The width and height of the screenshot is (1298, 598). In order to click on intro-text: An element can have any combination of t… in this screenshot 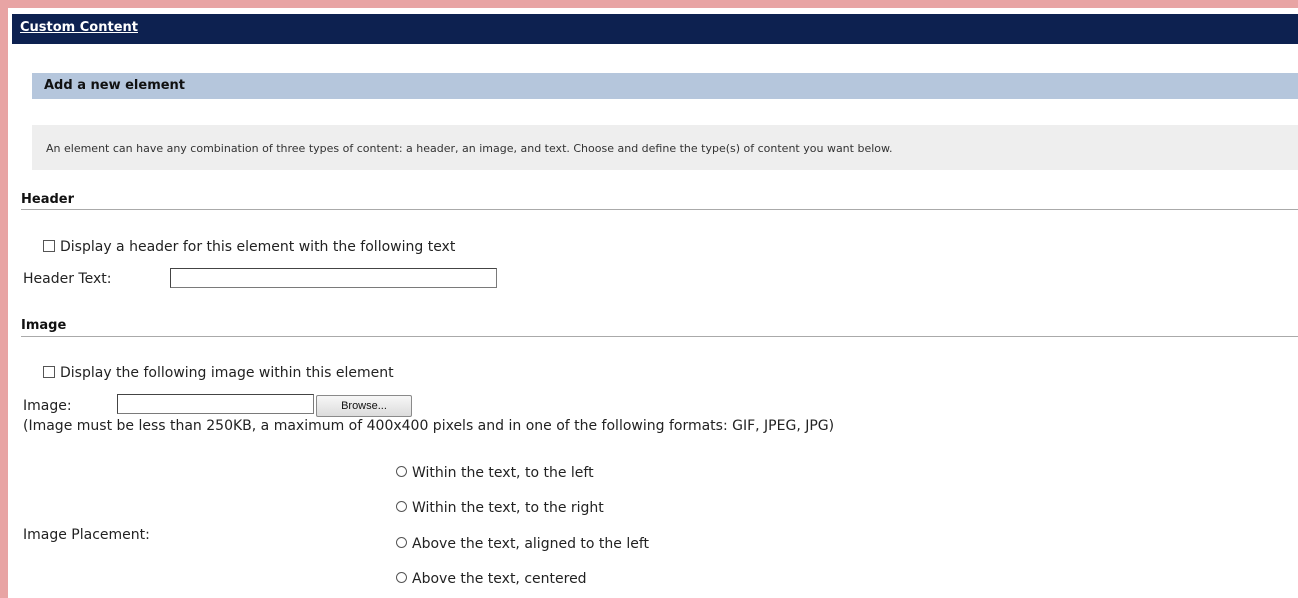, I will do `click(469, 148)`.